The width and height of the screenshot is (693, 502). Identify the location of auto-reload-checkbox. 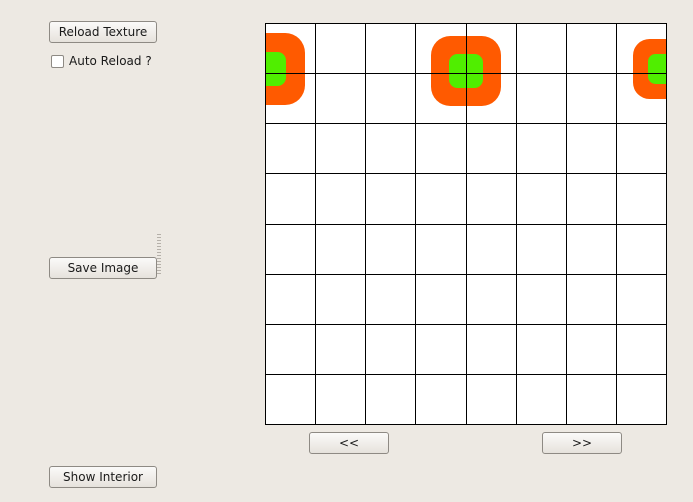
(57, 61).